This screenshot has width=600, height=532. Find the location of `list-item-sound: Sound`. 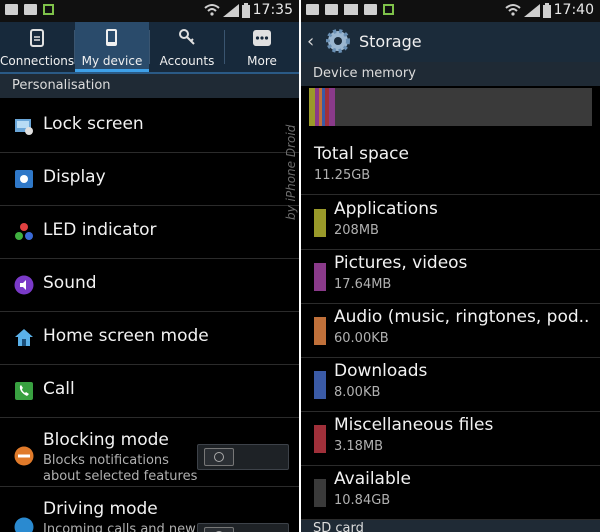

list-item-sound: Sound is located at coordinates (149, 285).